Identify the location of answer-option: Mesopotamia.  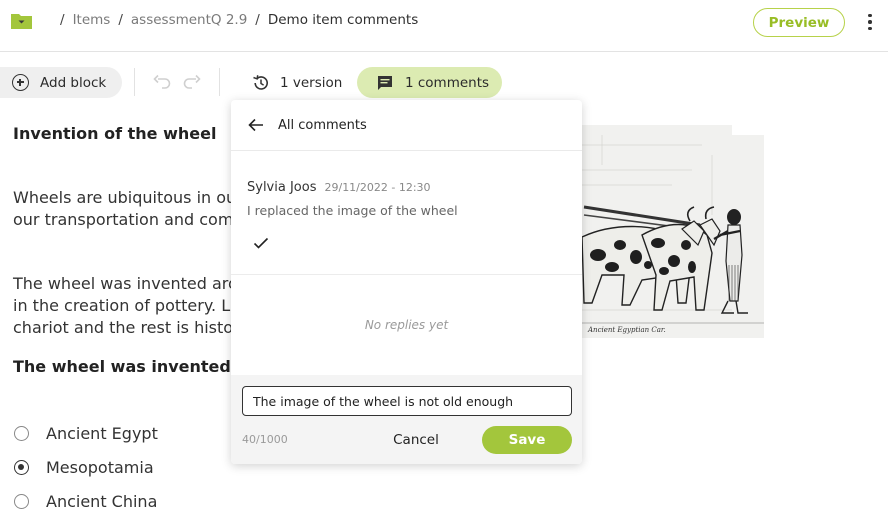
(84, 467).